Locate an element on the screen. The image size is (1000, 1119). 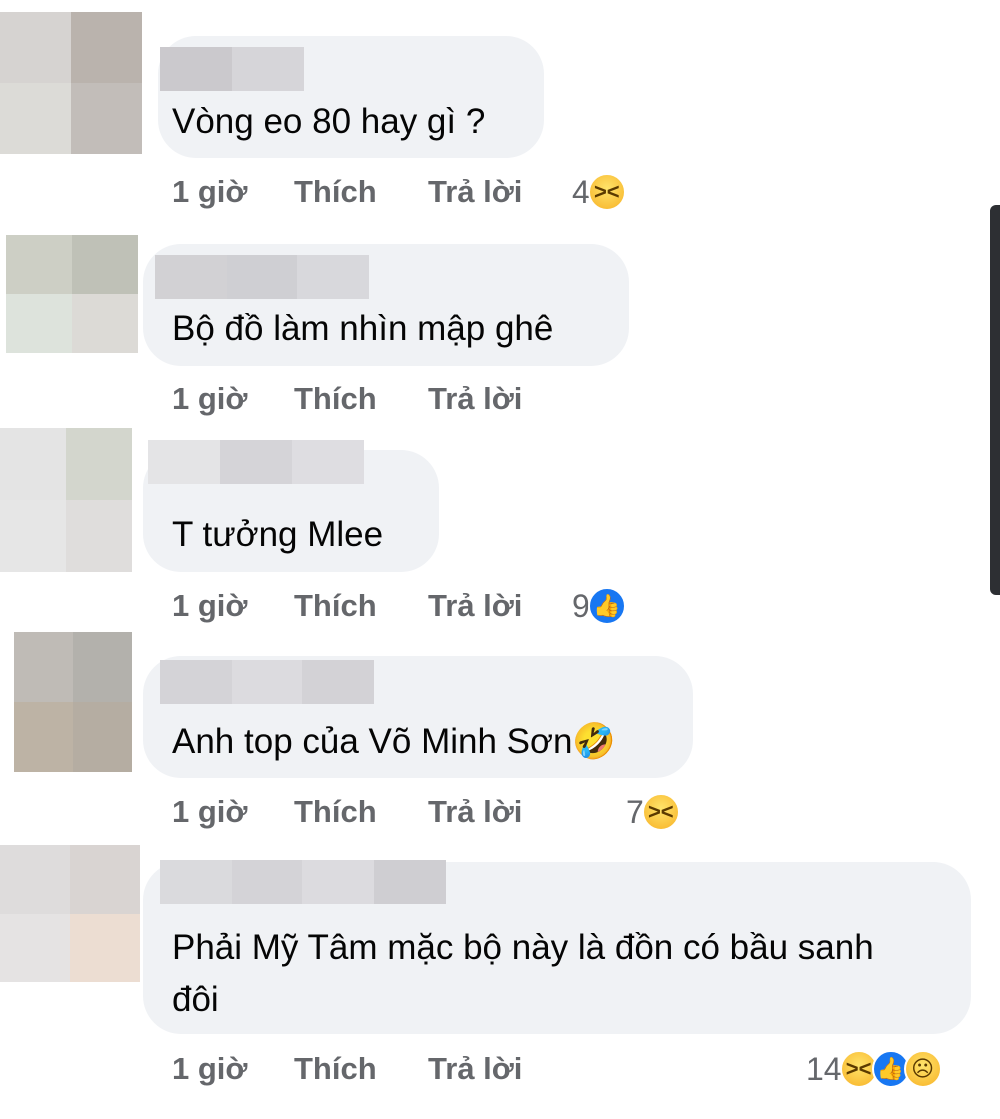
reaction-summary: 4 >< is located at coordinates (599, 192).